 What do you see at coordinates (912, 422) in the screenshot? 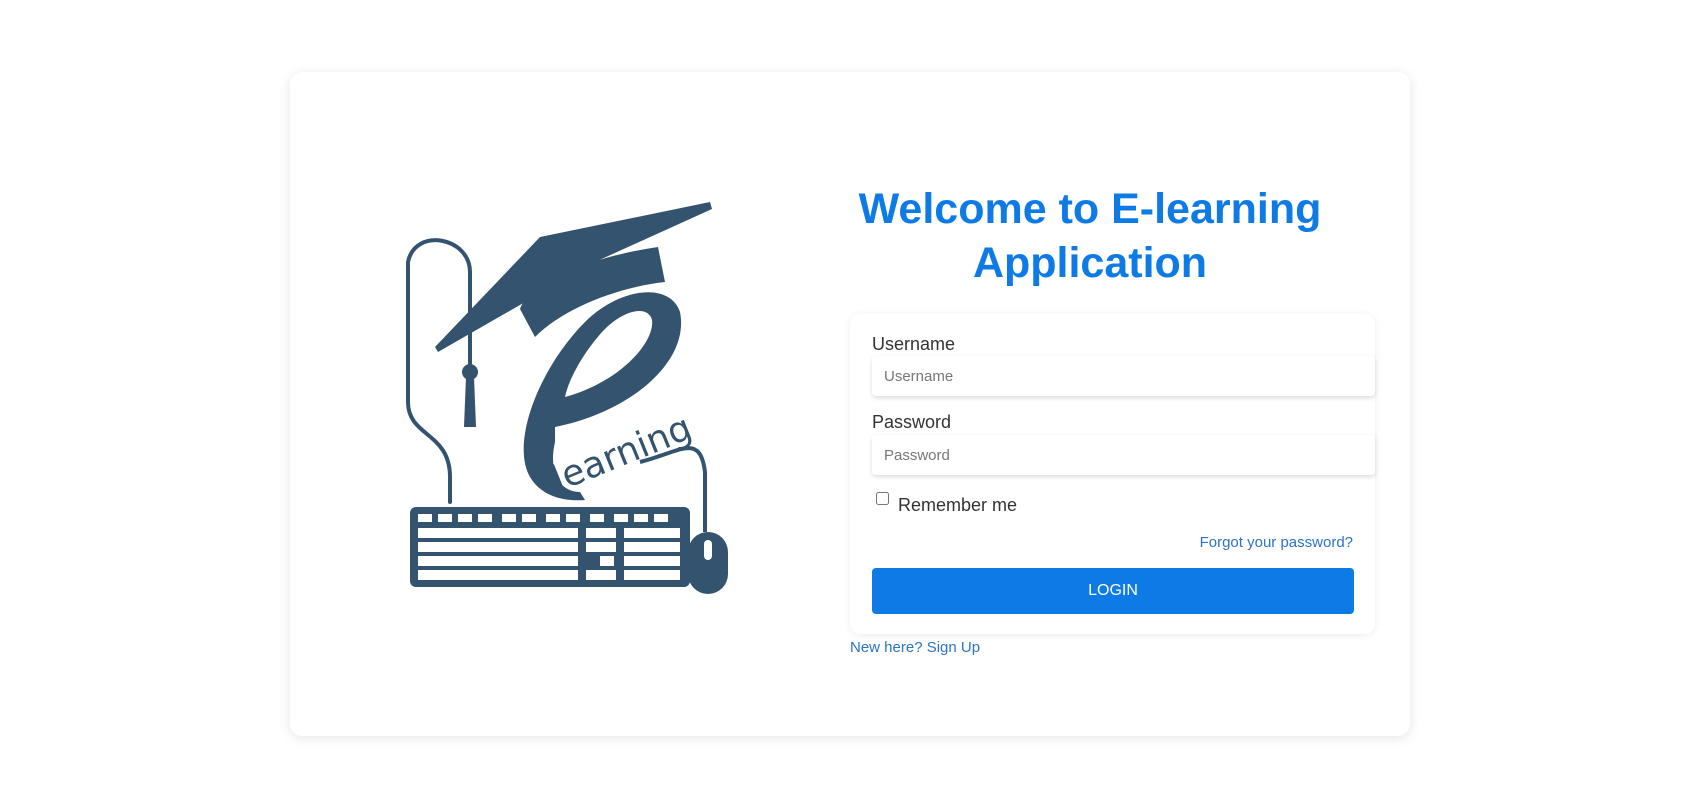
I see `password-label: Password` at bounding box center [912, 422].